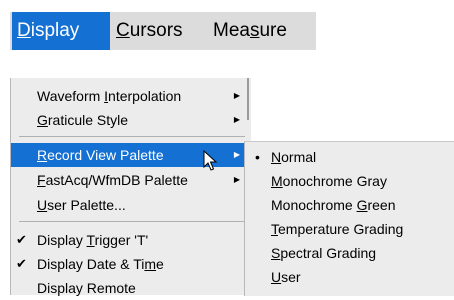 The width and height of the screenshot is (454, 300). What do you see at coordinates (86, 288) in the screenshot?
I see `menu-item-label: Display Remote` at bounding box center [86, 288].